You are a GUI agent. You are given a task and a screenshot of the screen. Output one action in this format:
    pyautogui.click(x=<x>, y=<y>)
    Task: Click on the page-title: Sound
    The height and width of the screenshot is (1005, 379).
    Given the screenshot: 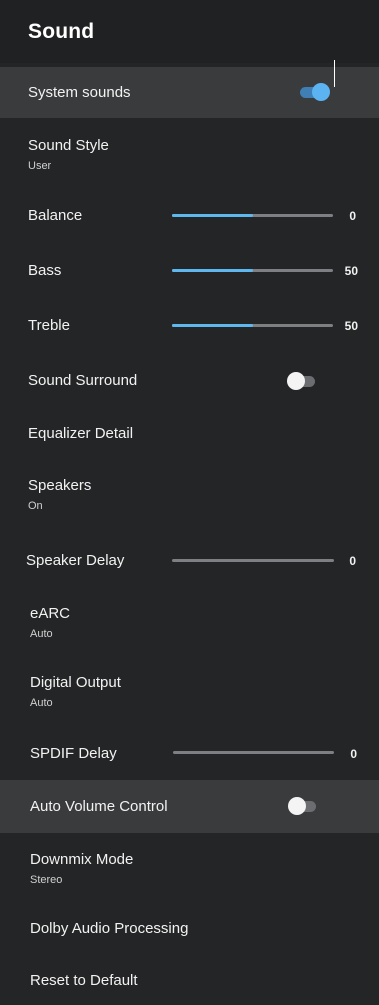 What is the action you would take?
    pyautogui.click(x=61, y=31)
    